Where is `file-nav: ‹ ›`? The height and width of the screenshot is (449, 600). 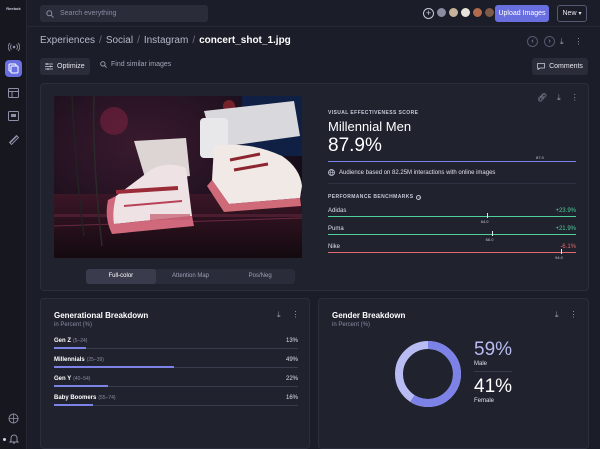 file-nav: ‹ › is located at coordinates (541, 41).